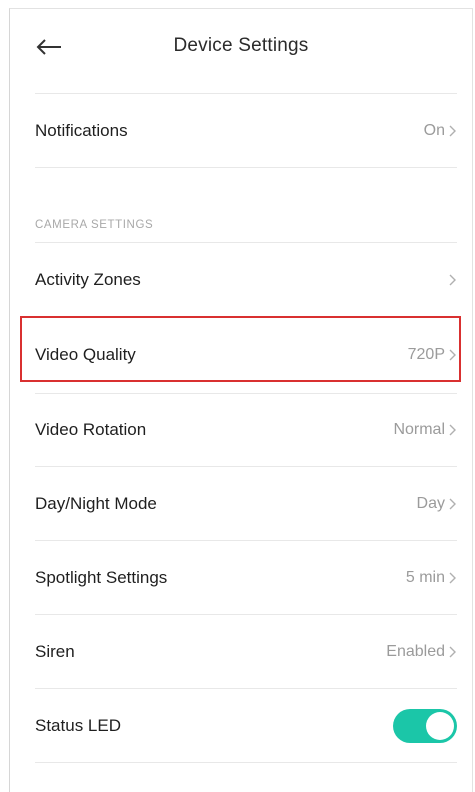  Describe the element at coordinates (81, 130) in the screenshot. I see `notifications-label: Notifications` at that location.